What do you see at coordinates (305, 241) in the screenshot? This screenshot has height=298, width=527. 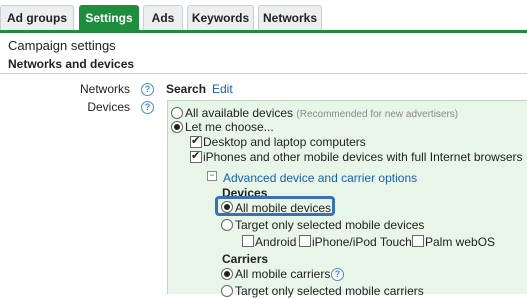 I see `iphone-ipod-checkbox` at bounding box center [305, 241].